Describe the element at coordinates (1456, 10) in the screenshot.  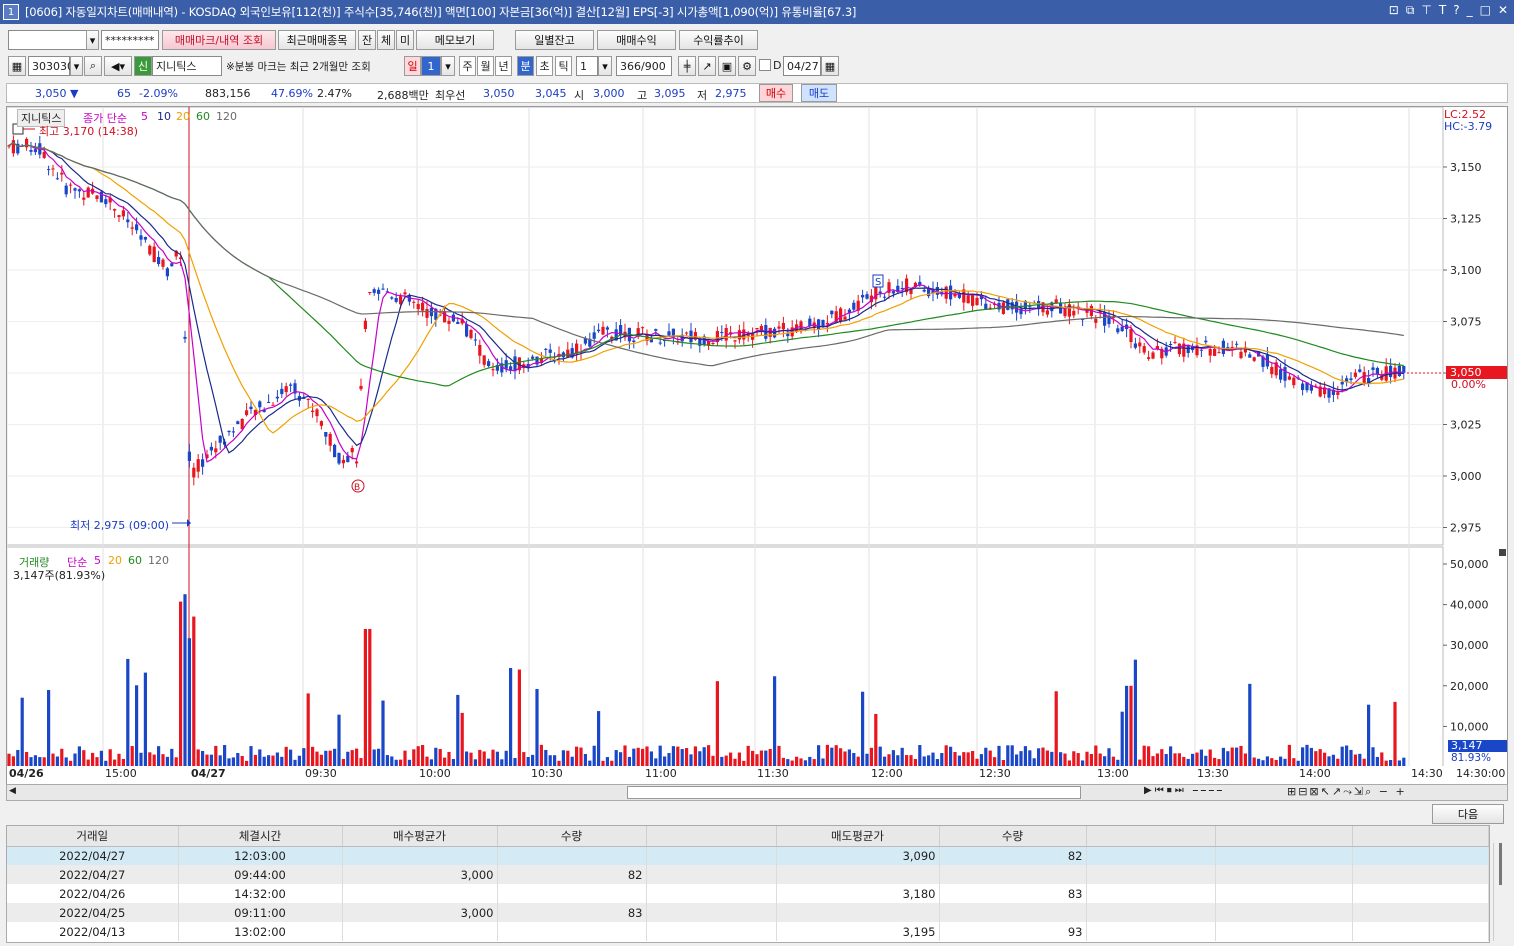
I see `help-icon: ?` at that location.